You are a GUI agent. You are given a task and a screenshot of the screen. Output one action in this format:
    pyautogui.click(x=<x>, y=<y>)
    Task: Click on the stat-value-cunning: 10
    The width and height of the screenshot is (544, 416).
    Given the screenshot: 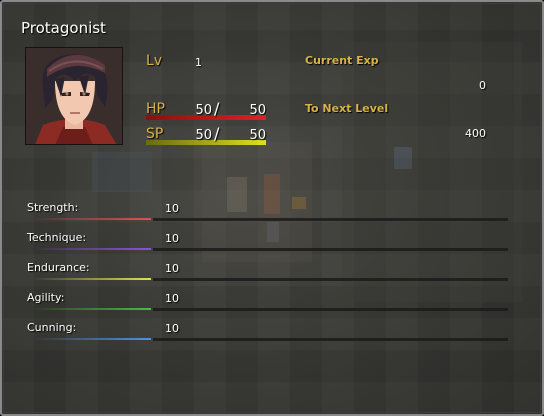 What is the action you would take?
    pyautogui.click(x=172, y=328)
    